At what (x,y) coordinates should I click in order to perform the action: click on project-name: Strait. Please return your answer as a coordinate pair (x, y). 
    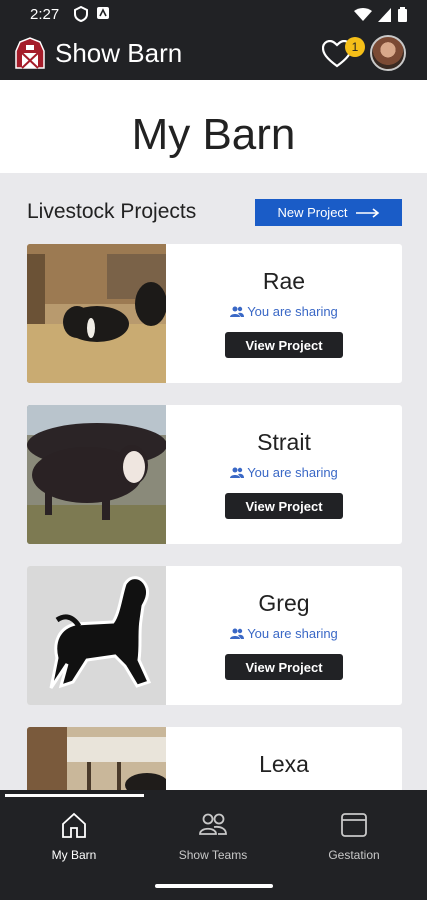
    Looking at the image, I should click on (284, 442).